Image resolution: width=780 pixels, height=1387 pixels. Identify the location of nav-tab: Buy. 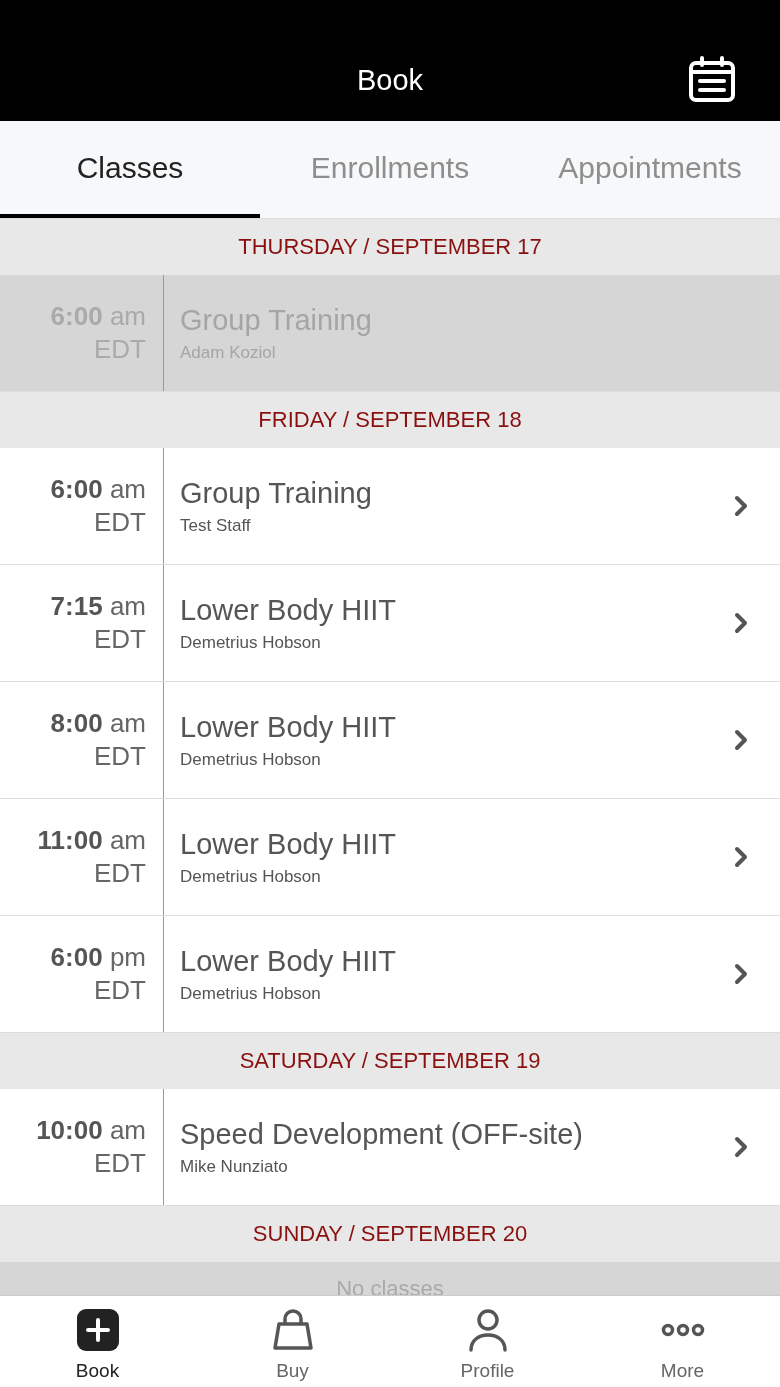
(292, 1341).